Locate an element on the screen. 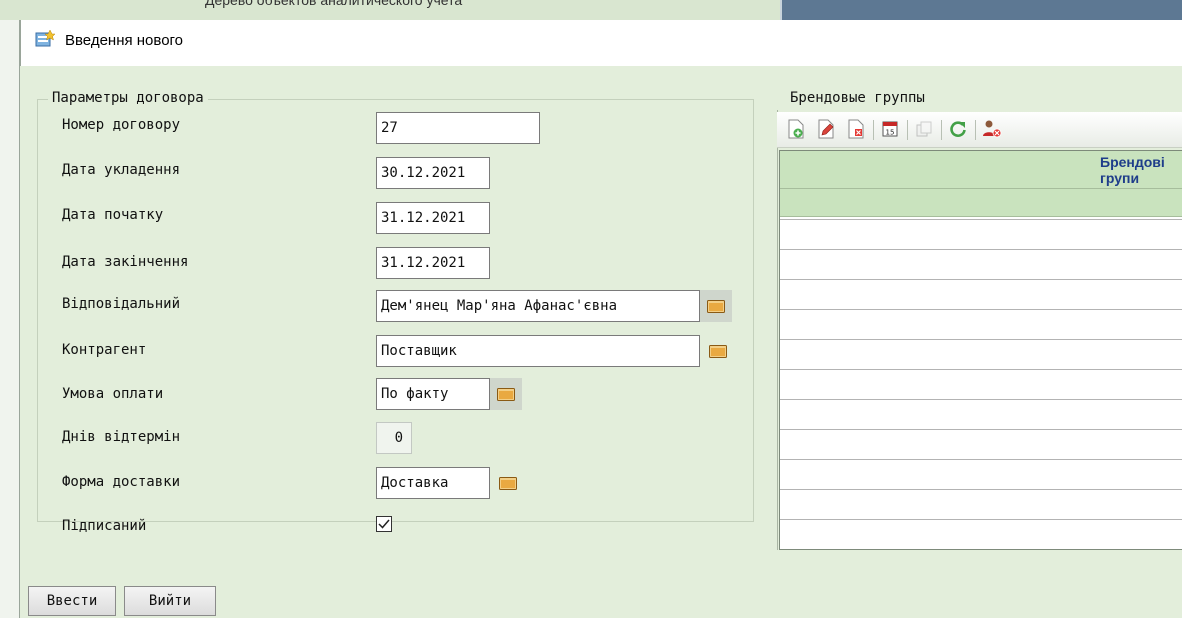 The height and width of the screenshot is (618, 1182). counterparty-label: Контрагент is located at coordinates (104, 350).